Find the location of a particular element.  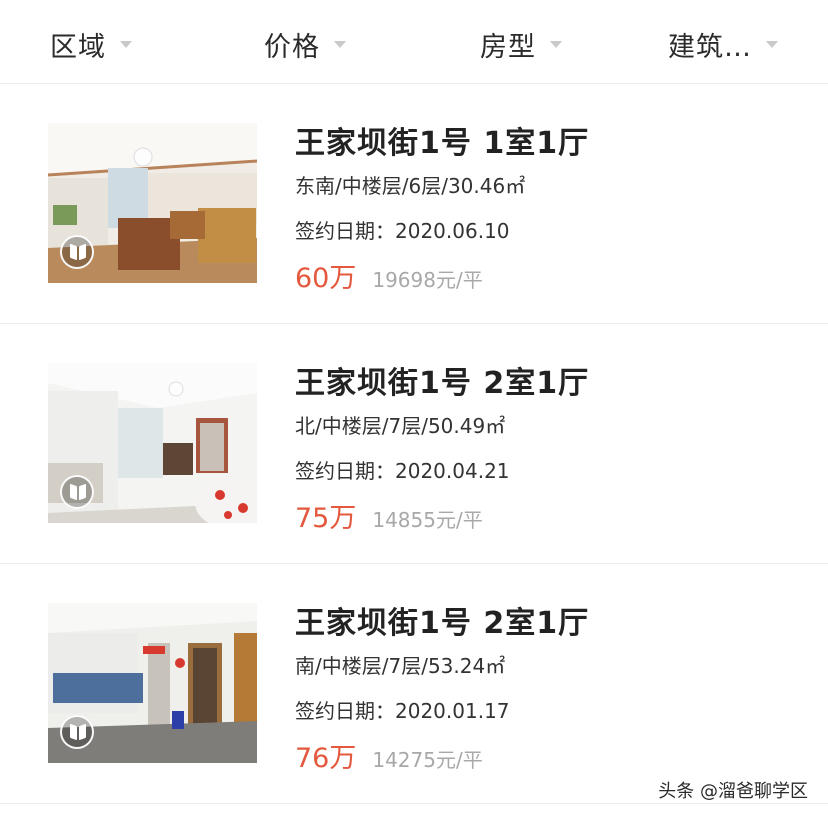

sign-date-value: 2020.04.21 is located at coordinates (452, 471).